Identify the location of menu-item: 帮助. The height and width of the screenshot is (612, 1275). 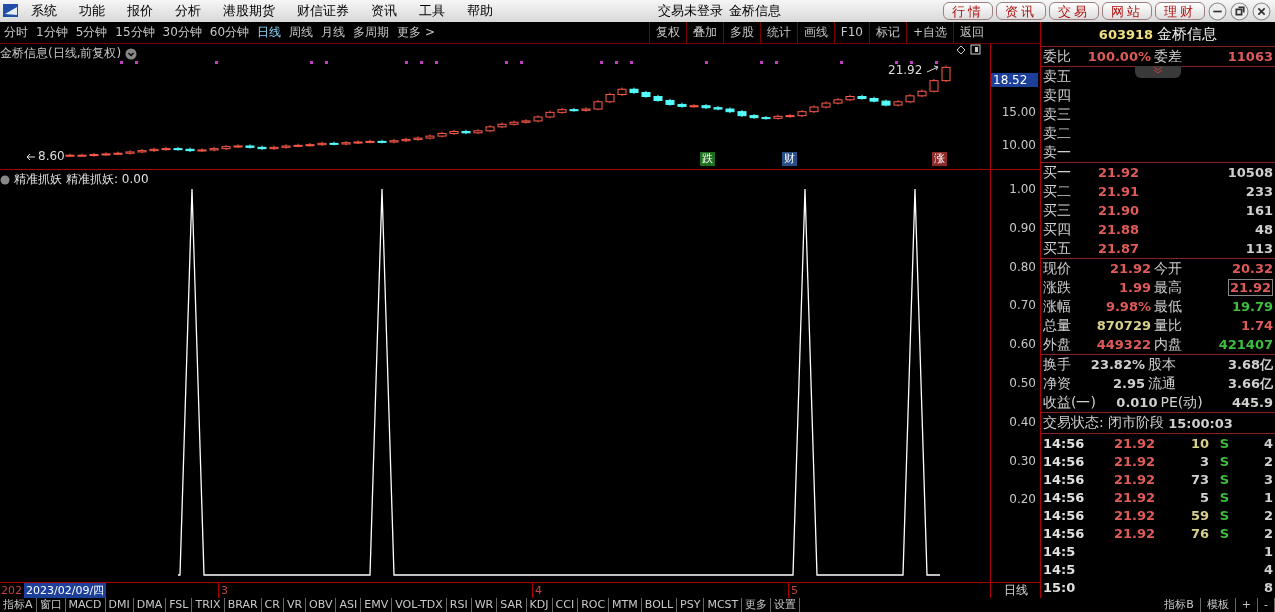
(480, 11).